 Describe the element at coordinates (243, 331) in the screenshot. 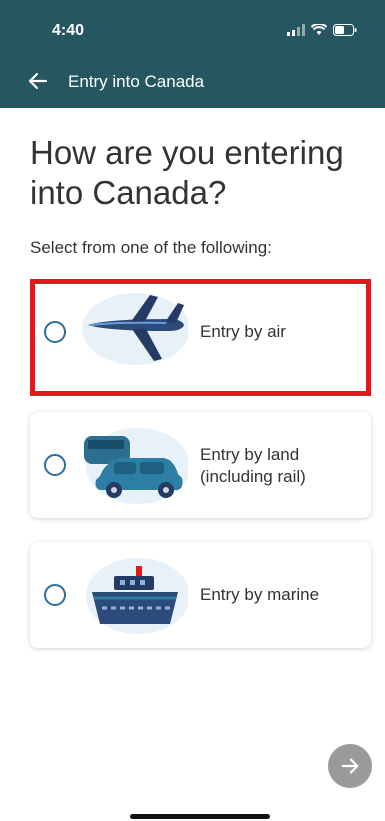

I see `option-label: Entry by air` at that location.